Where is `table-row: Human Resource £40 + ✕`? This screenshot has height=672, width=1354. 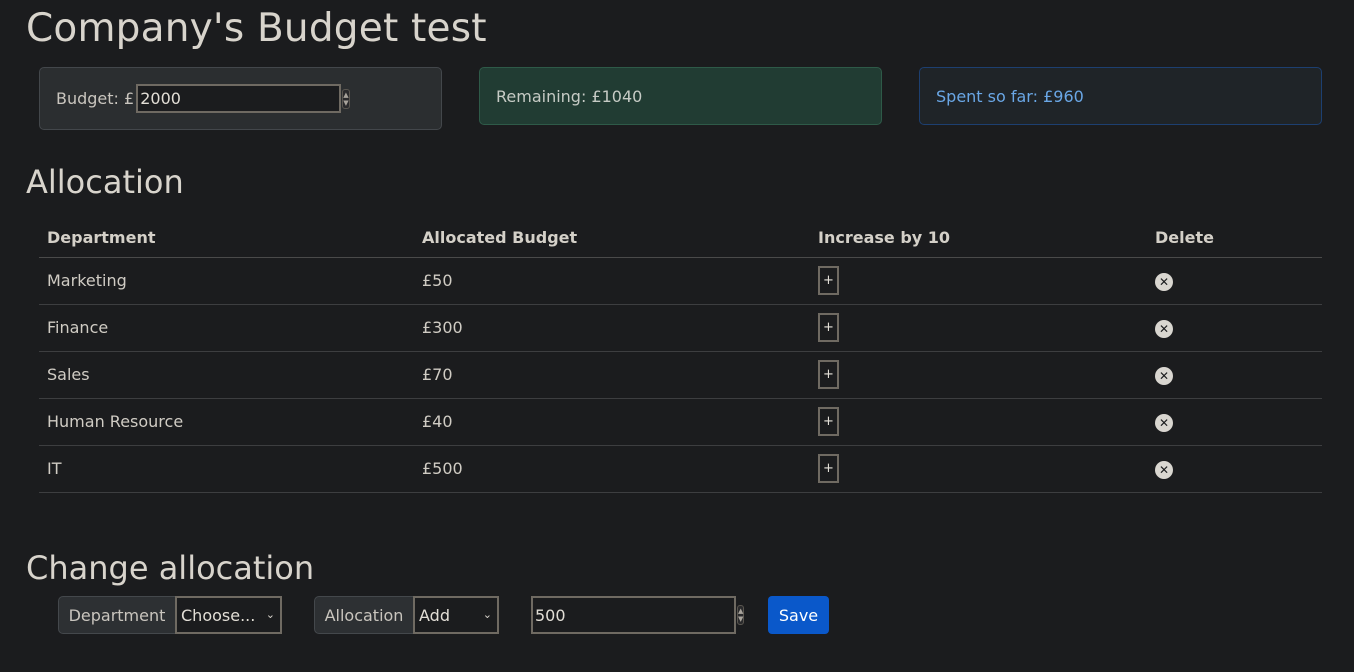 table-row: Human Resource £40 + ✕ is located at coordinates (680, 422).